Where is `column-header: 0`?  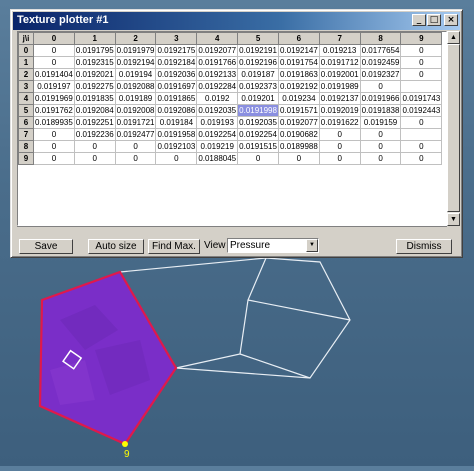 column-header: 0 is located at coordinates (54, 38).